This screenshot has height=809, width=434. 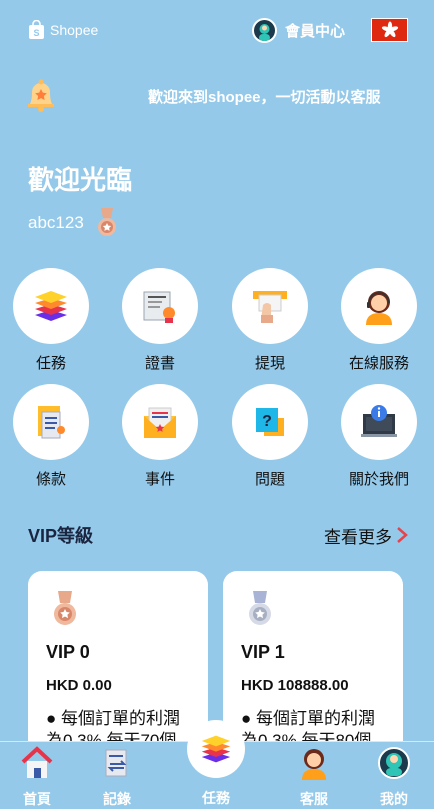 I want to click on shopping-bag-icon: S, so click(x=36, y=29).